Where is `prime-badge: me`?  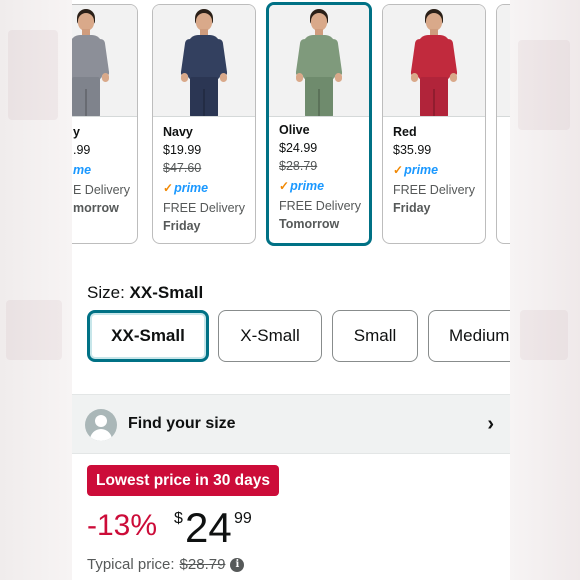 prime-badge: me is located at coordinates (82, 170).